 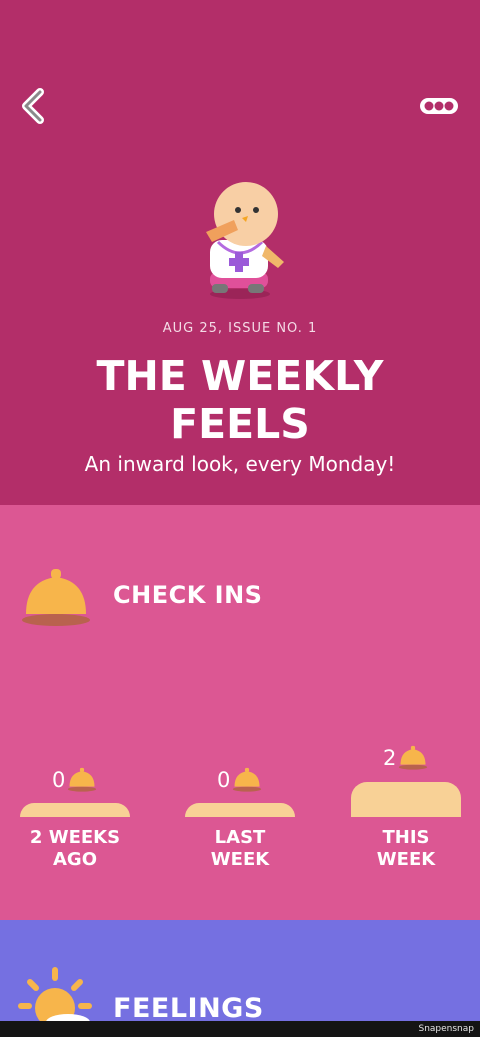 What do you see at coordinates (240, 837) in the screenshot?
I see `bar-label-line-1: LAST` at bounding box center [240, 837].